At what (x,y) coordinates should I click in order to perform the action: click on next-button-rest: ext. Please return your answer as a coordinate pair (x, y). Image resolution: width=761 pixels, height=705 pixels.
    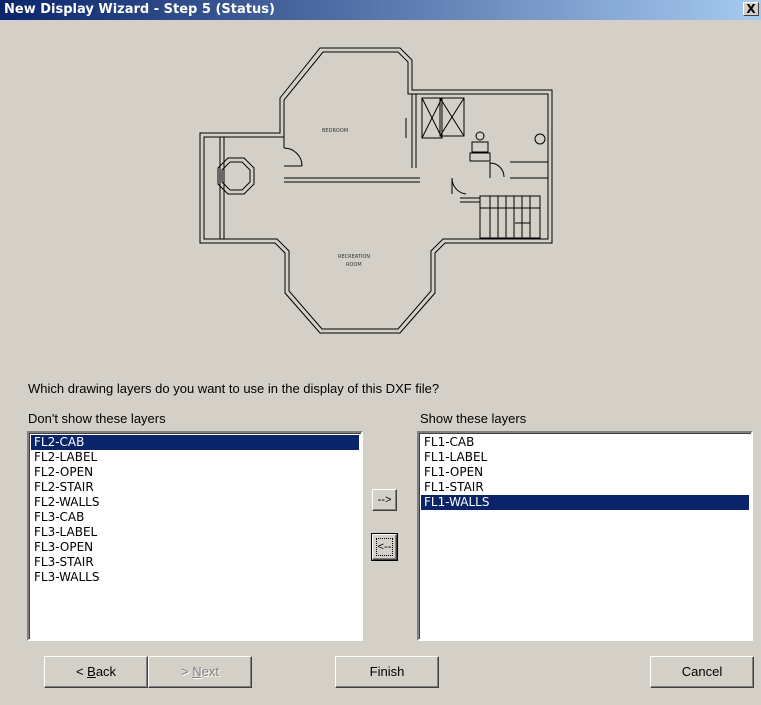
    Looking at the image, I should click on (210, 671).